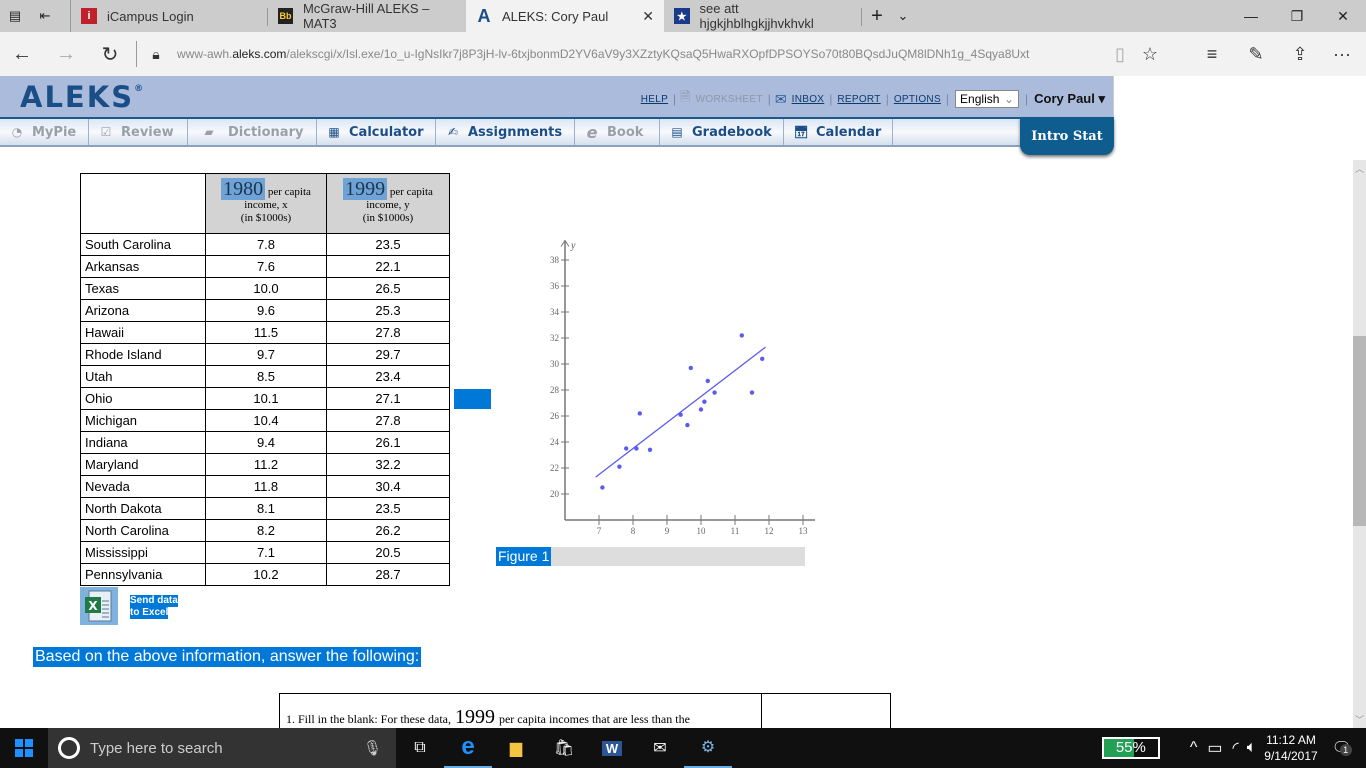 The width and height of the screenshot is (1366, 768). I want to click on income-1999-cell: 26.1, so click(388, 442).